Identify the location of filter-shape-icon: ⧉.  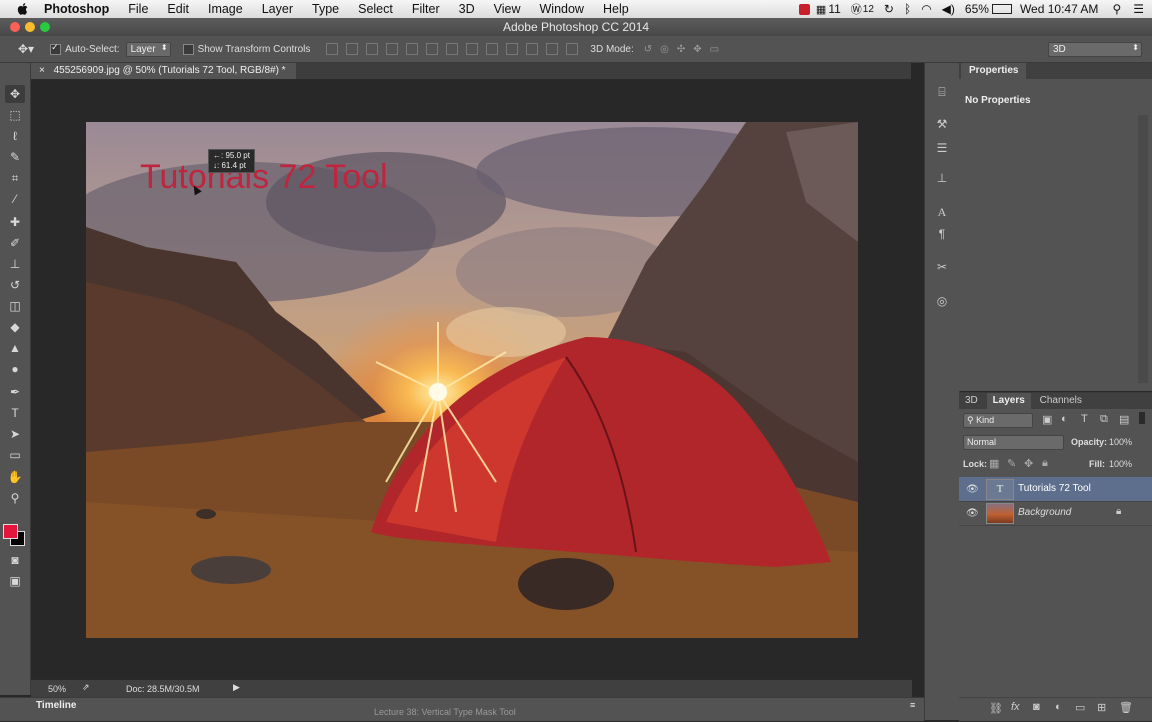
(1104, 419).